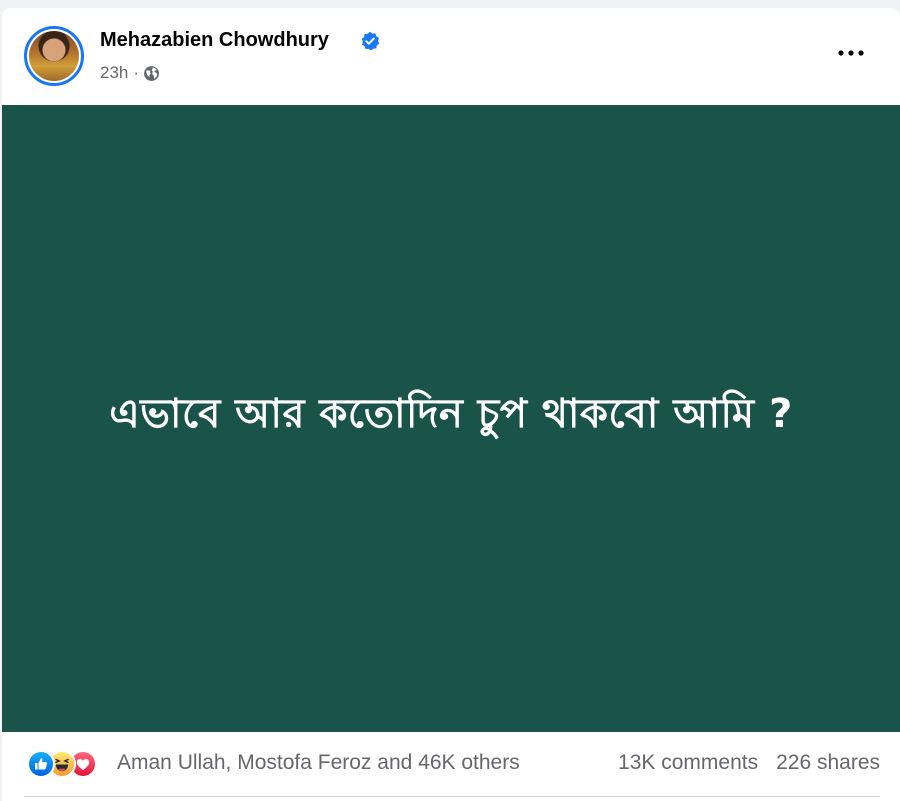 The image size is (900, 801). Describe the element at coordinates (62, 764) in the screenshot. I see `reaction-icons` at that location.